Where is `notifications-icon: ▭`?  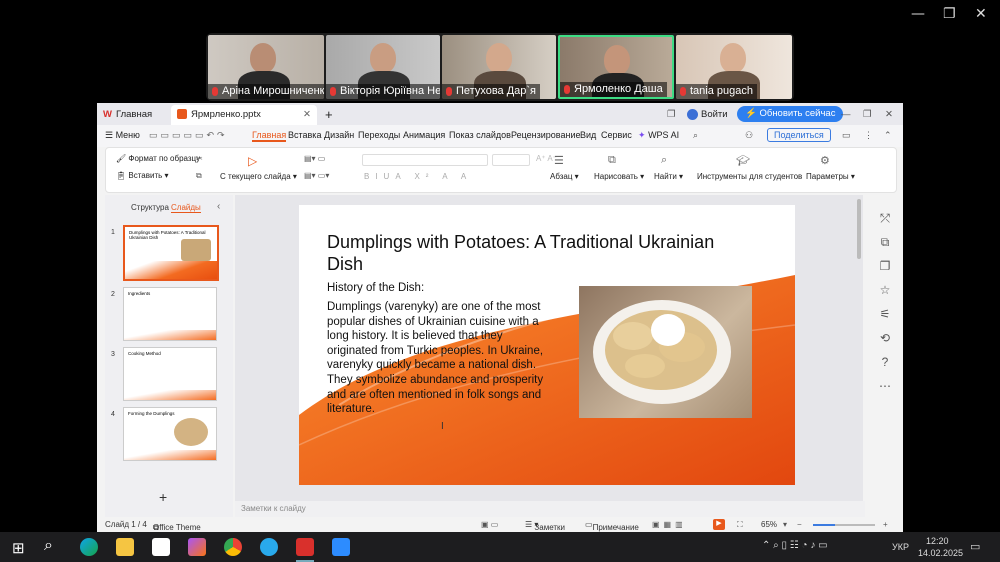
notifications-icon: ▭ is located at coordinates (975, 546).